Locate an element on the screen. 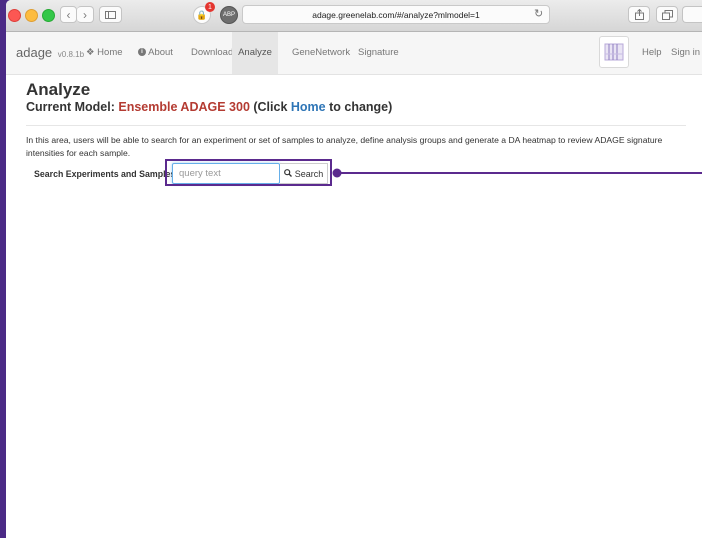 The height and width of the screenshot is (538, 702). tabs-overview-icon is located at coordinates (667, 14).